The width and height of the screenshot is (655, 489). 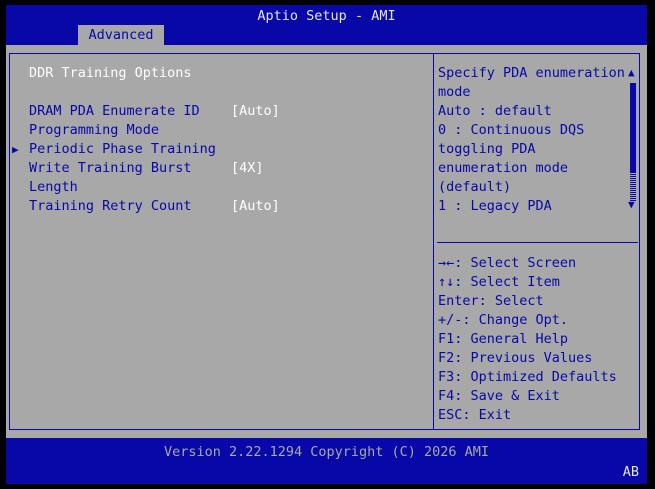 What do you see at coordinates (247, 168) in the screenshot?
I see `setting-value: [4X]` at bounding box center [247, 168].